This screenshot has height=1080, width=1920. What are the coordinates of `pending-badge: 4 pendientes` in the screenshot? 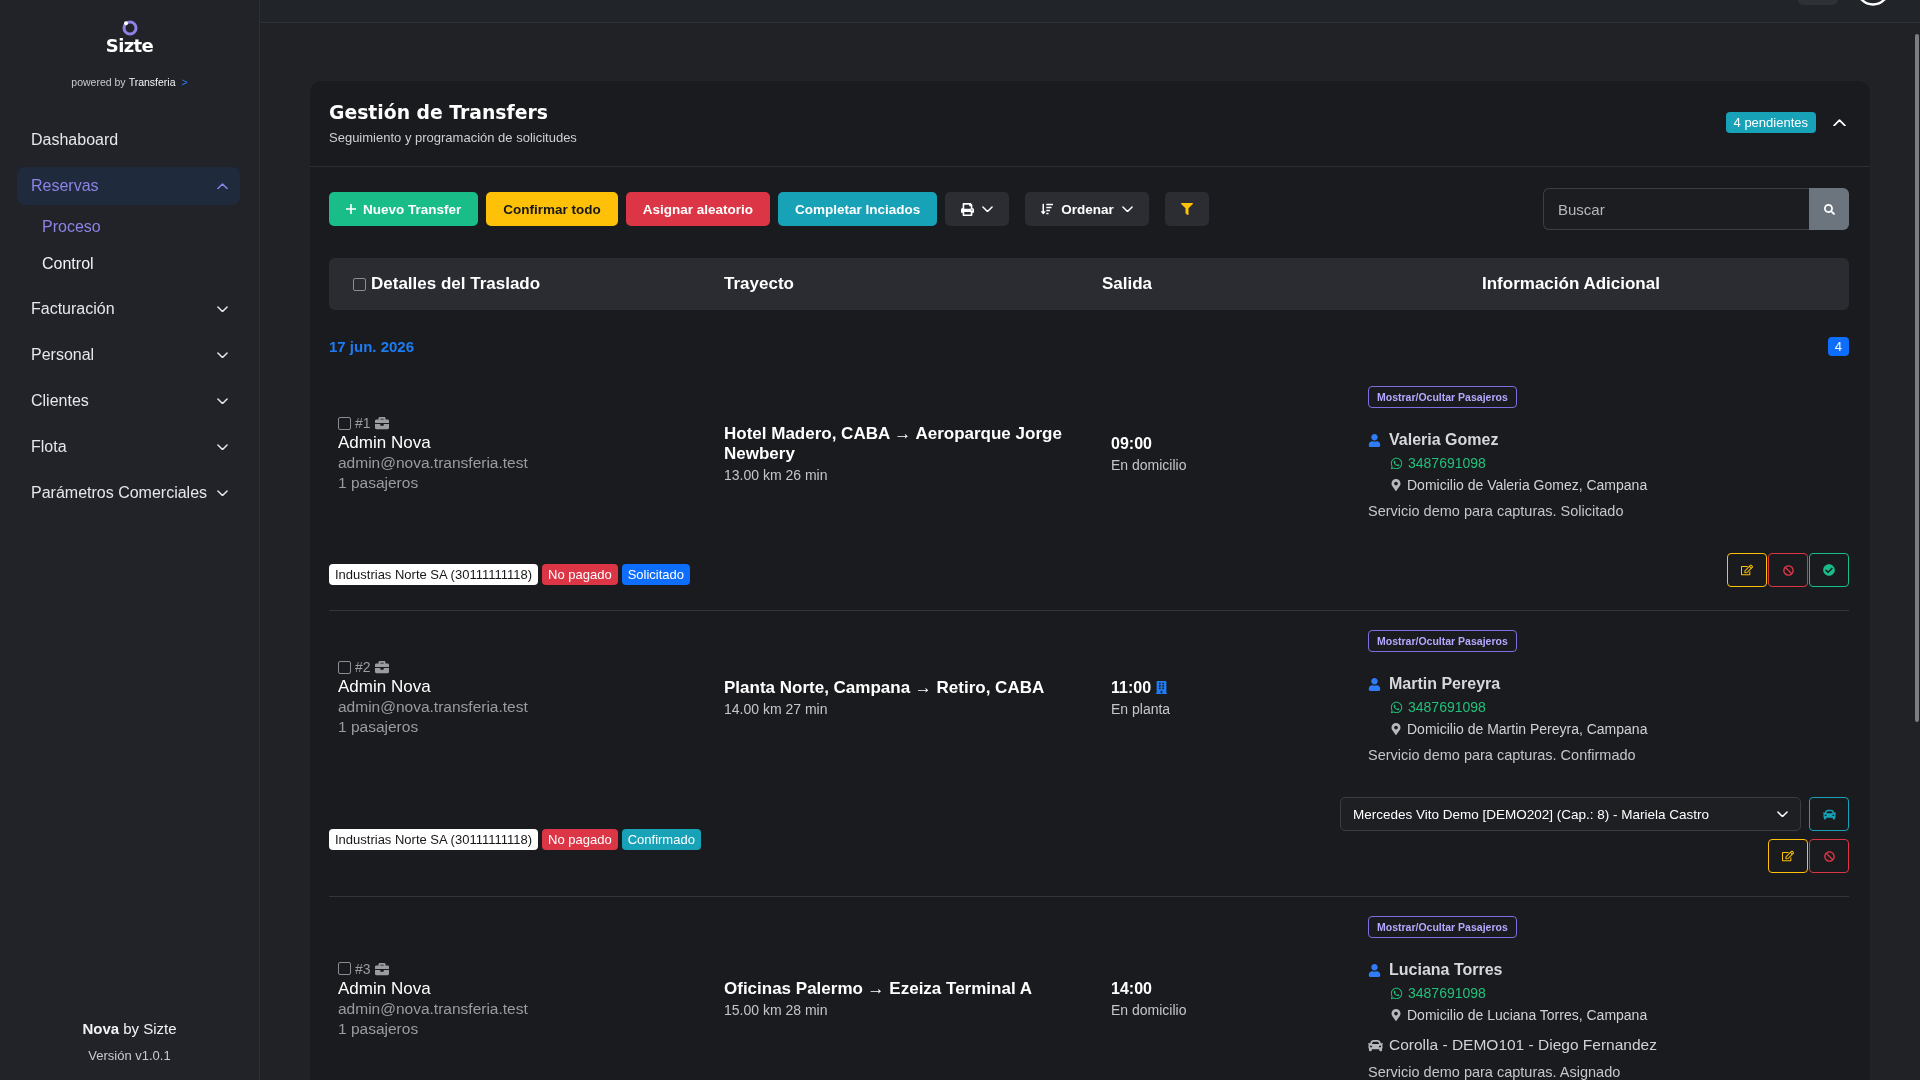 It's located at (1770, 122).